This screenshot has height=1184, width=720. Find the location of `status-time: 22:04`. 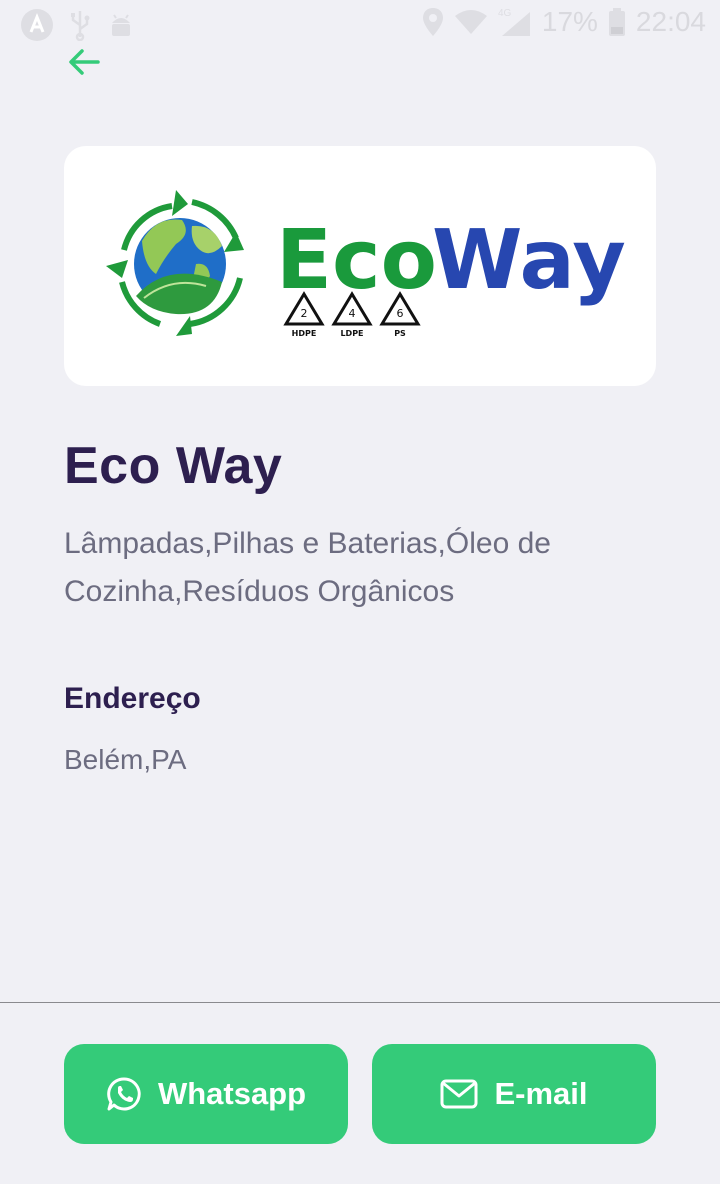

status-time: 22:04 is located at coordinates (670, 21).